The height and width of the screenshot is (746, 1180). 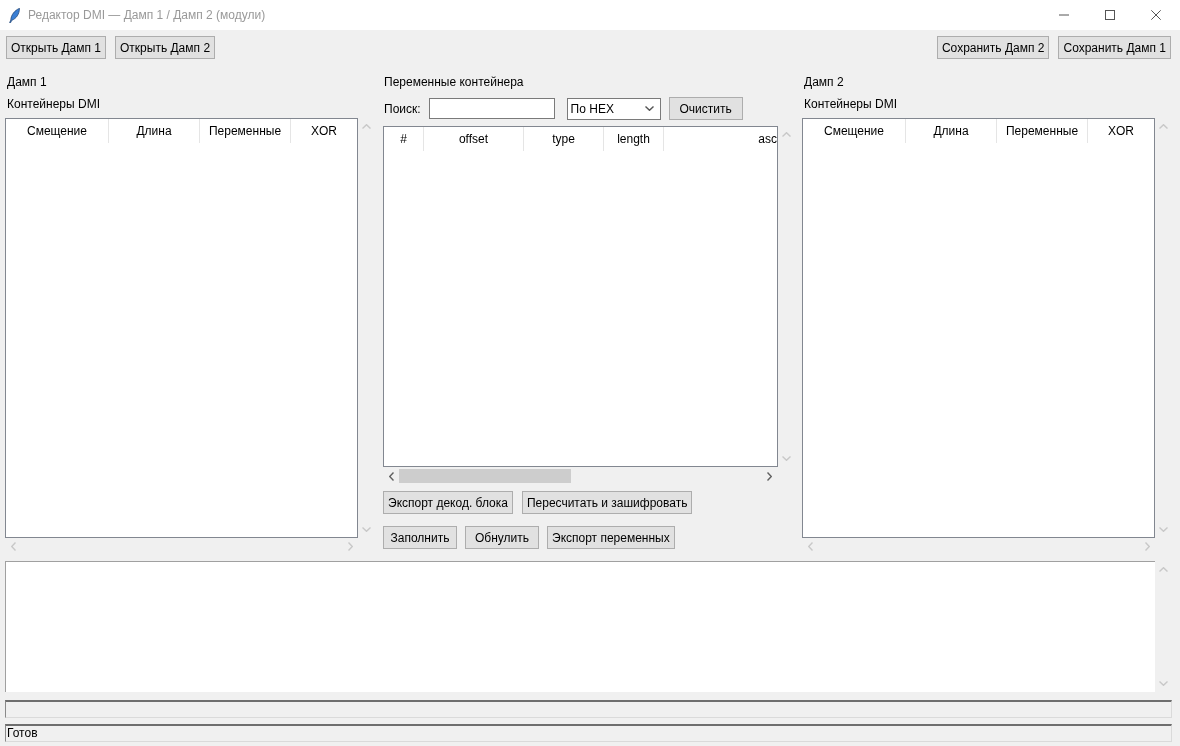 I want to click on export-block-button: Экспорт декод. блока, so click(x=448, y=502).